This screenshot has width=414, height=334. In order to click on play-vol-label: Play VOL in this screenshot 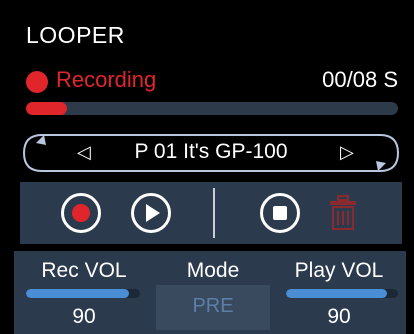, I will do `click(339, 270)`.